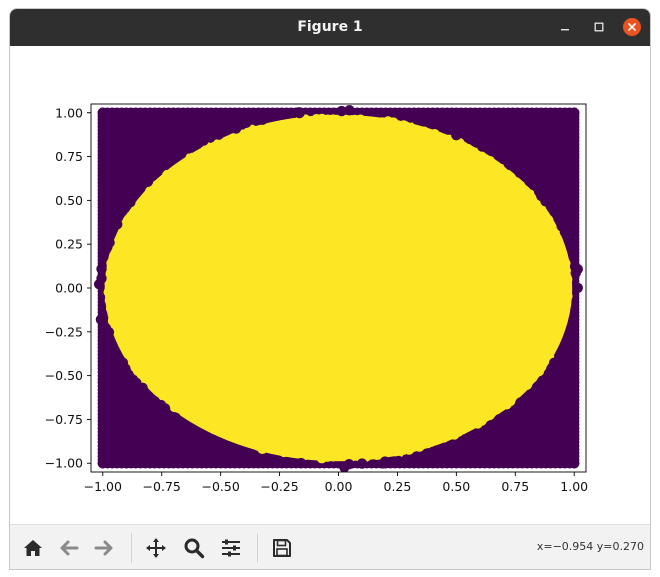 The height and width of the screenshot is (577, 660). I want to click on back-icon, so click(69, 548).